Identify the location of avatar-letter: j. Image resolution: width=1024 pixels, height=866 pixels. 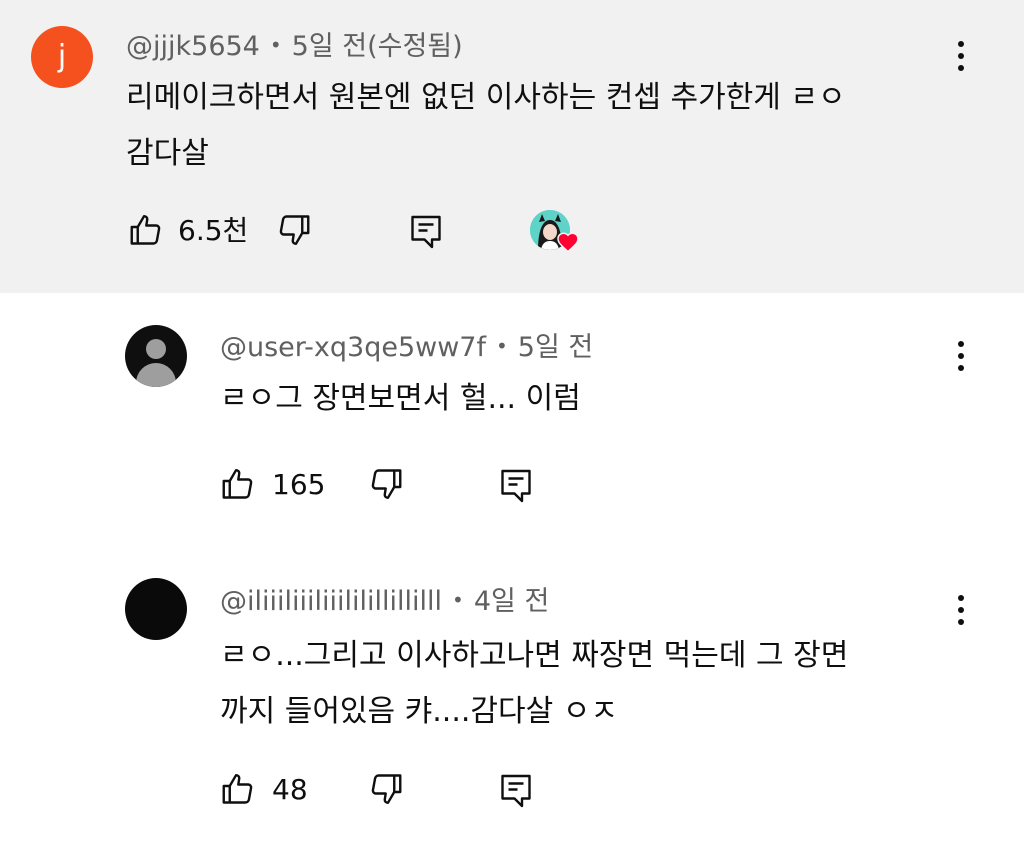
(62, 56).